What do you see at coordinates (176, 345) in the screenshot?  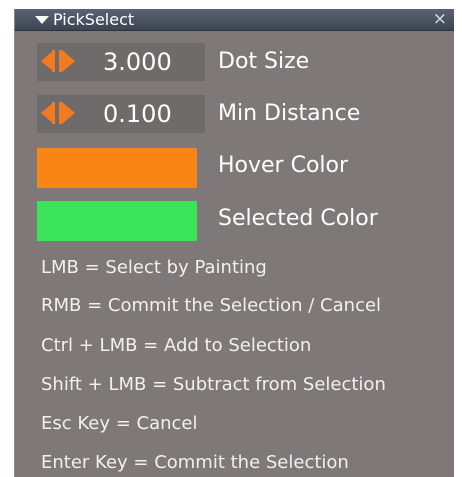 I see `help-line: Ctrl + LMB = Add to Selection` at bounding box center [176, 345].